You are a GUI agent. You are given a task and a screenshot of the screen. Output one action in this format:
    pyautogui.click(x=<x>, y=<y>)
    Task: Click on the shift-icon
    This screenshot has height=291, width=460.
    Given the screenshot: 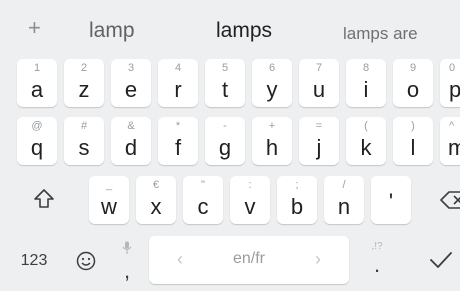 What is the action you would take?
    pyautogui.click(x=44, y=198)
    